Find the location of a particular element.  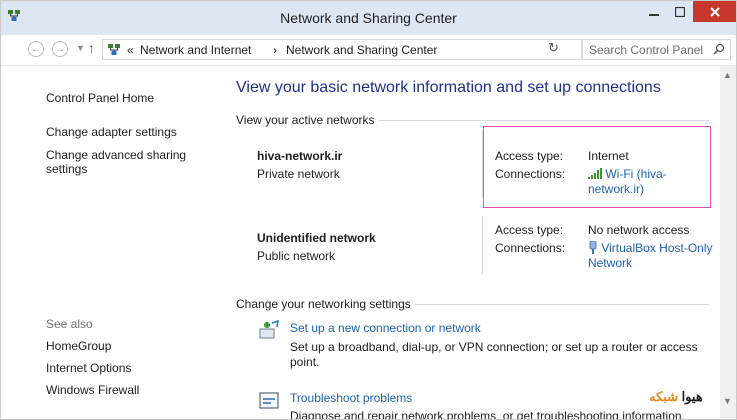

network-category-link: Public network is located at coordinates (296, 256).